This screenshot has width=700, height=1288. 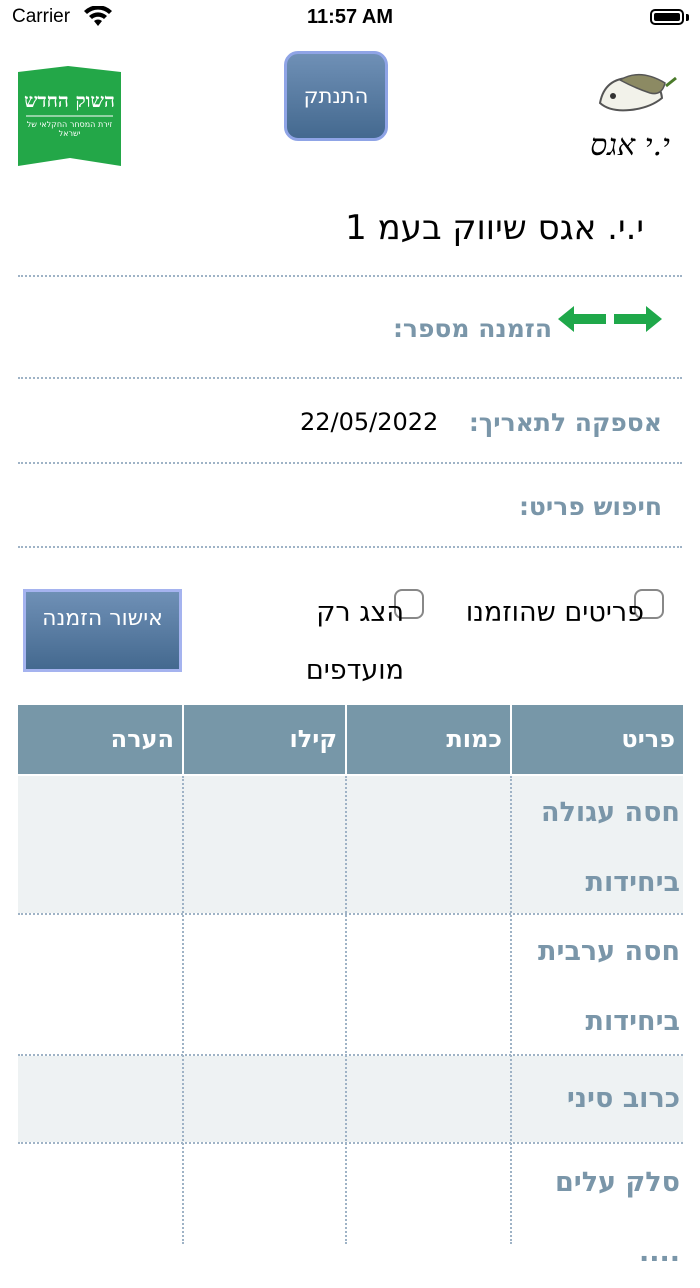 What do you see at coordinates (336, 96) in the screenshot?
I see `logout-button: התנתק` at bounding box center [336, 96].